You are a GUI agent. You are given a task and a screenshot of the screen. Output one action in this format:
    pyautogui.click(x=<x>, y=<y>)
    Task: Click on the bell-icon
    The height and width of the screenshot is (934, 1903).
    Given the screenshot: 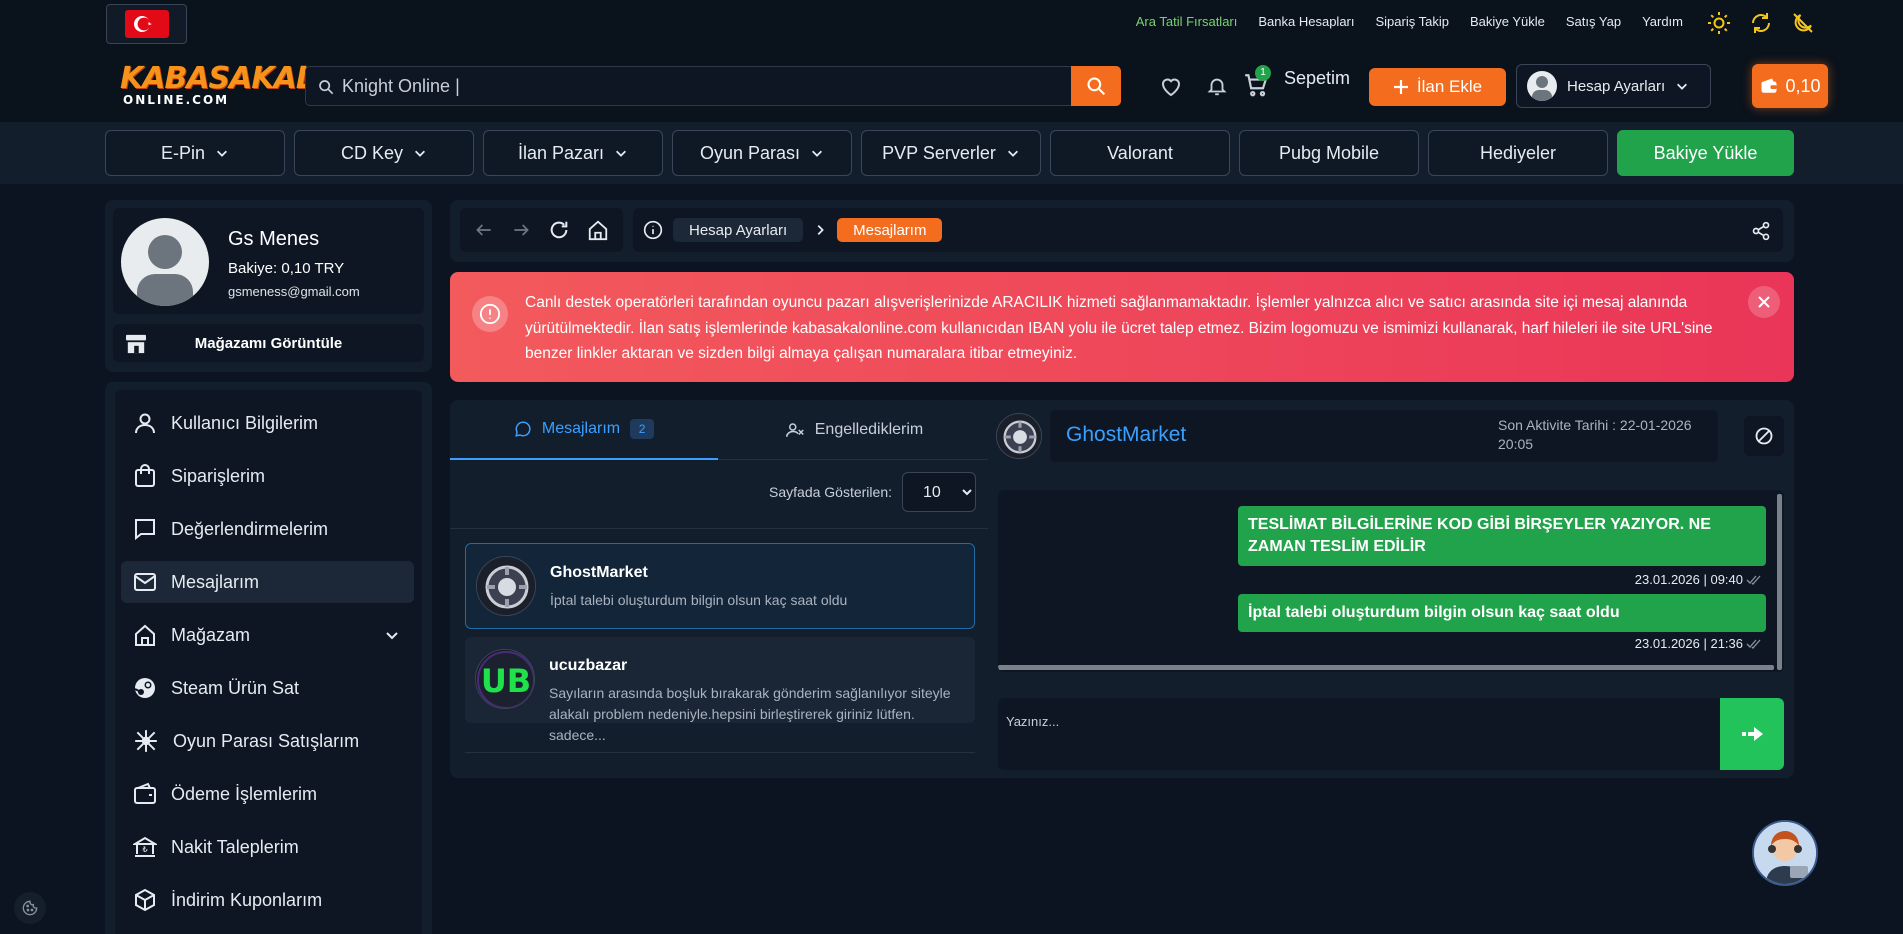 What is the action you would take?
    pyautogui.click(x=1217, y=86)
    